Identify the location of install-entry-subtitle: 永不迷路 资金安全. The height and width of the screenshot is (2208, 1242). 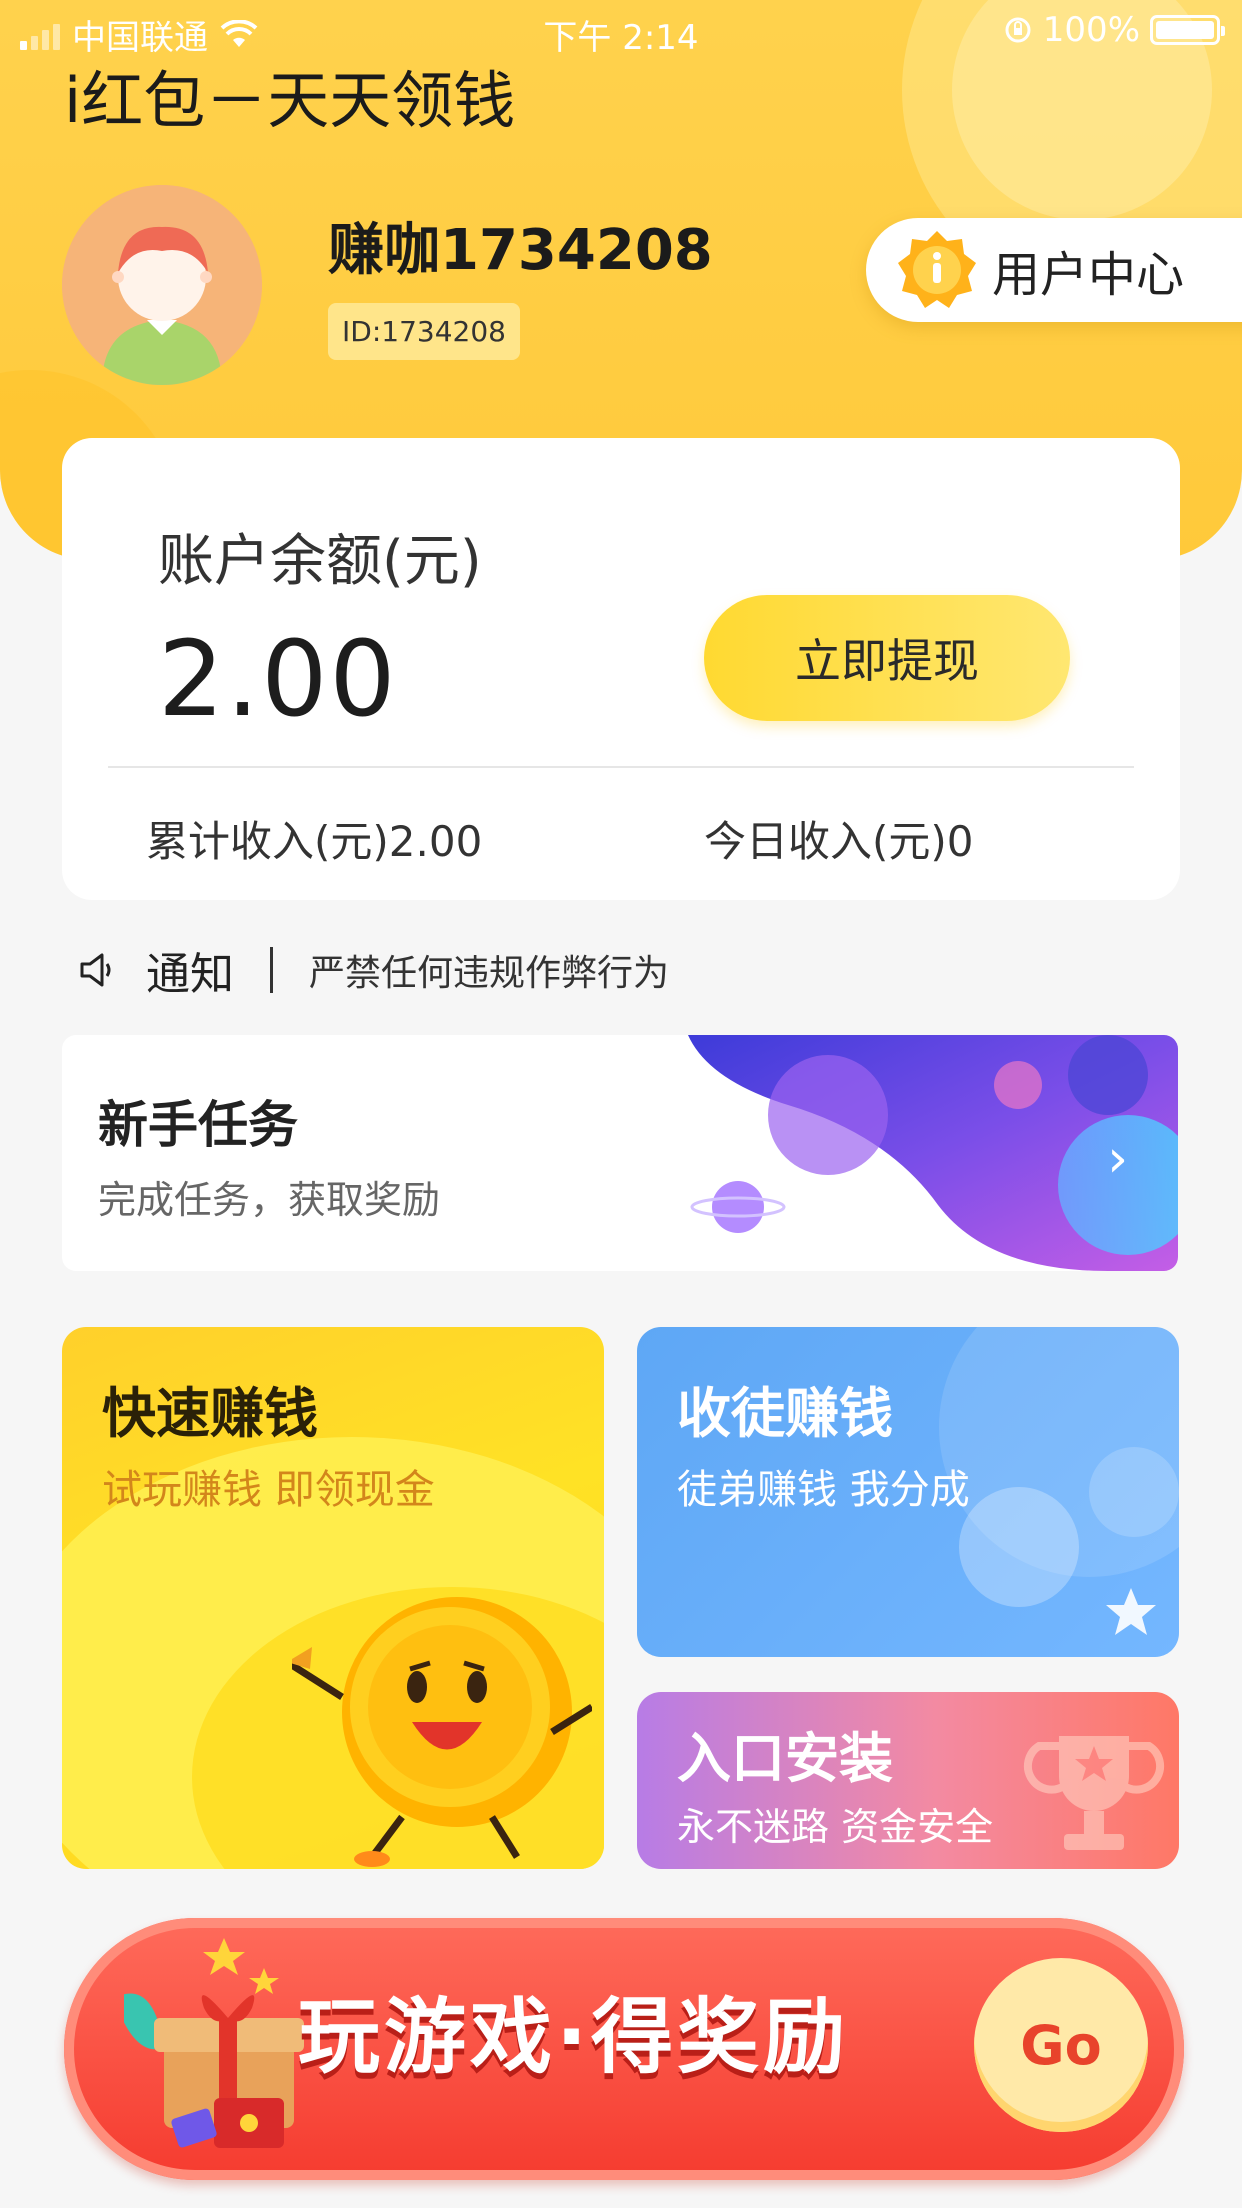
(835, 1827).